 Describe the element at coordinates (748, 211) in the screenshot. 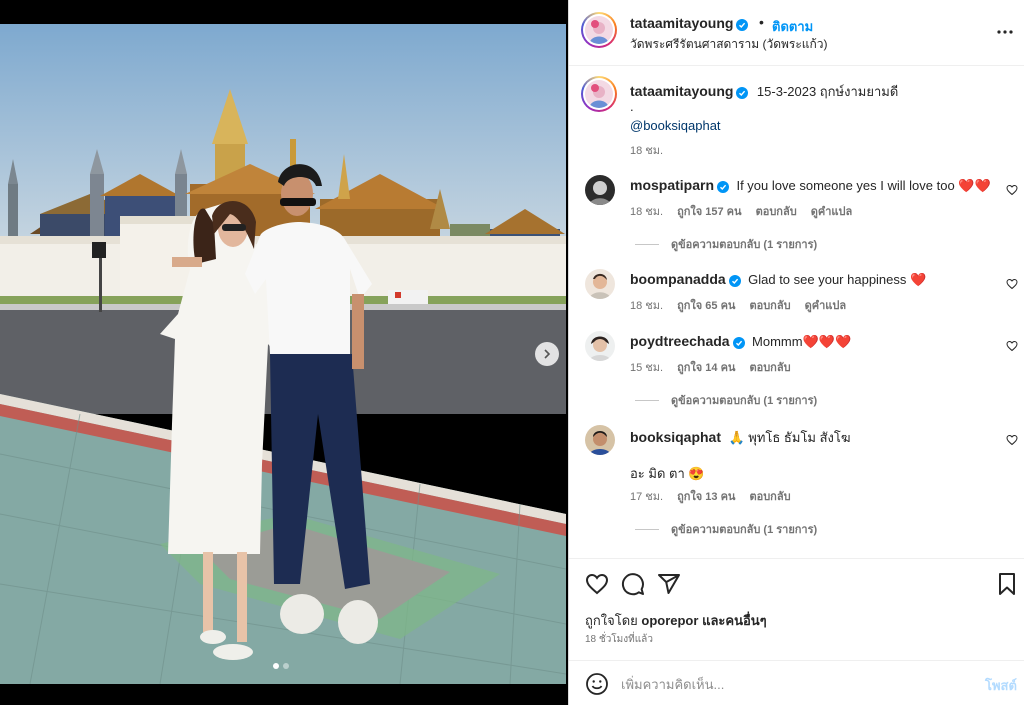

I see `comment-meta: 18 ชม. ถูกใจ 157 คน ตอบกลับ ดูคำแปล` at that location.